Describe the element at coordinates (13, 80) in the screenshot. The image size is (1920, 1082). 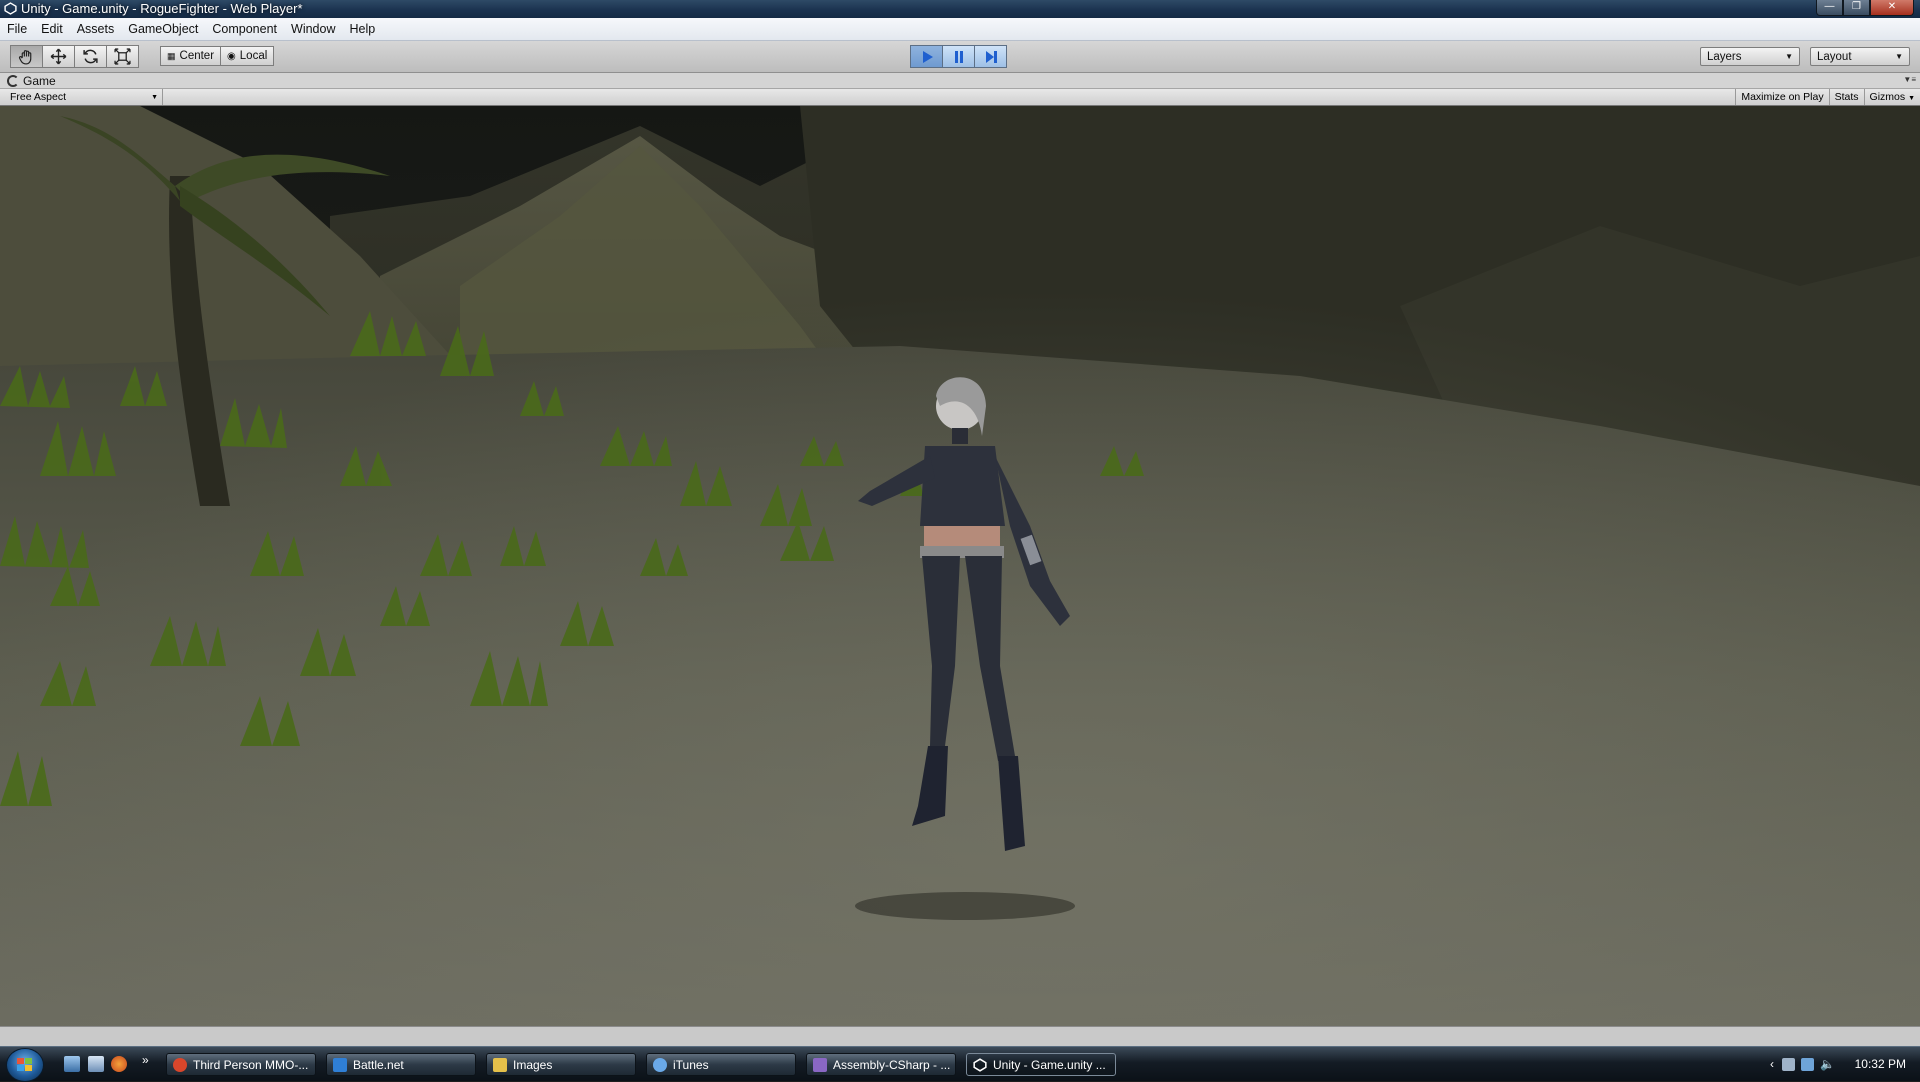
I see `game-view-icon` at that location.